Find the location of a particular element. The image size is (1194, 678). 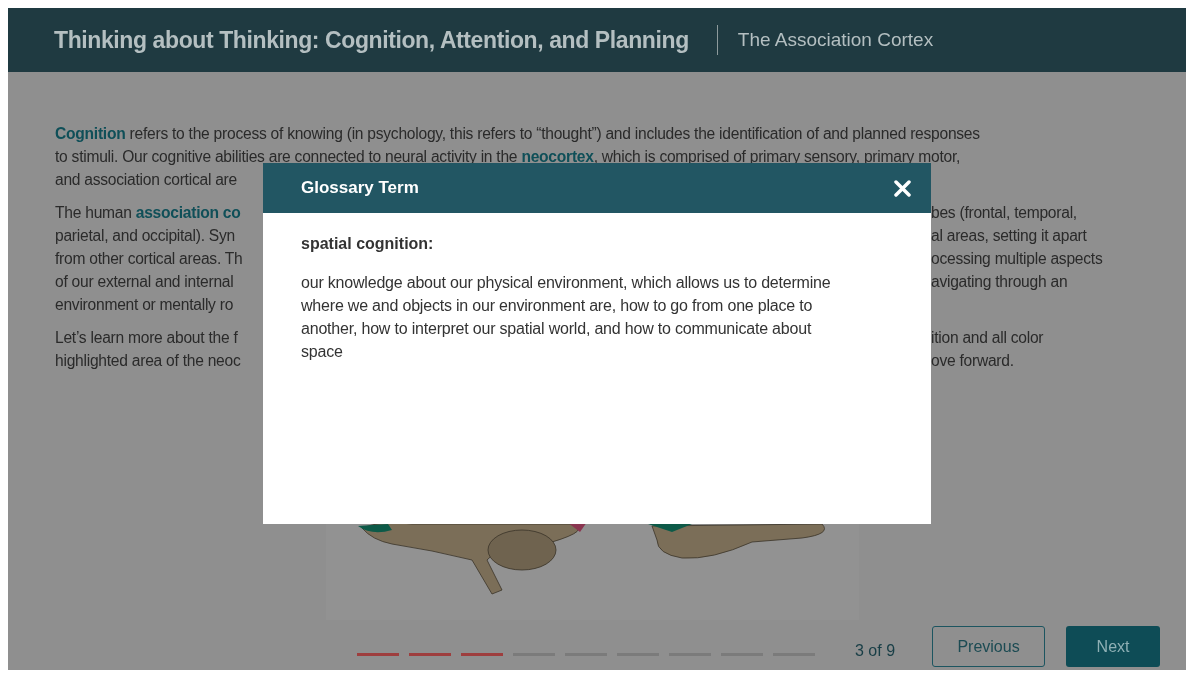

paragraph-text: Let’s learn more about the f is located at coordinates (147, 338).